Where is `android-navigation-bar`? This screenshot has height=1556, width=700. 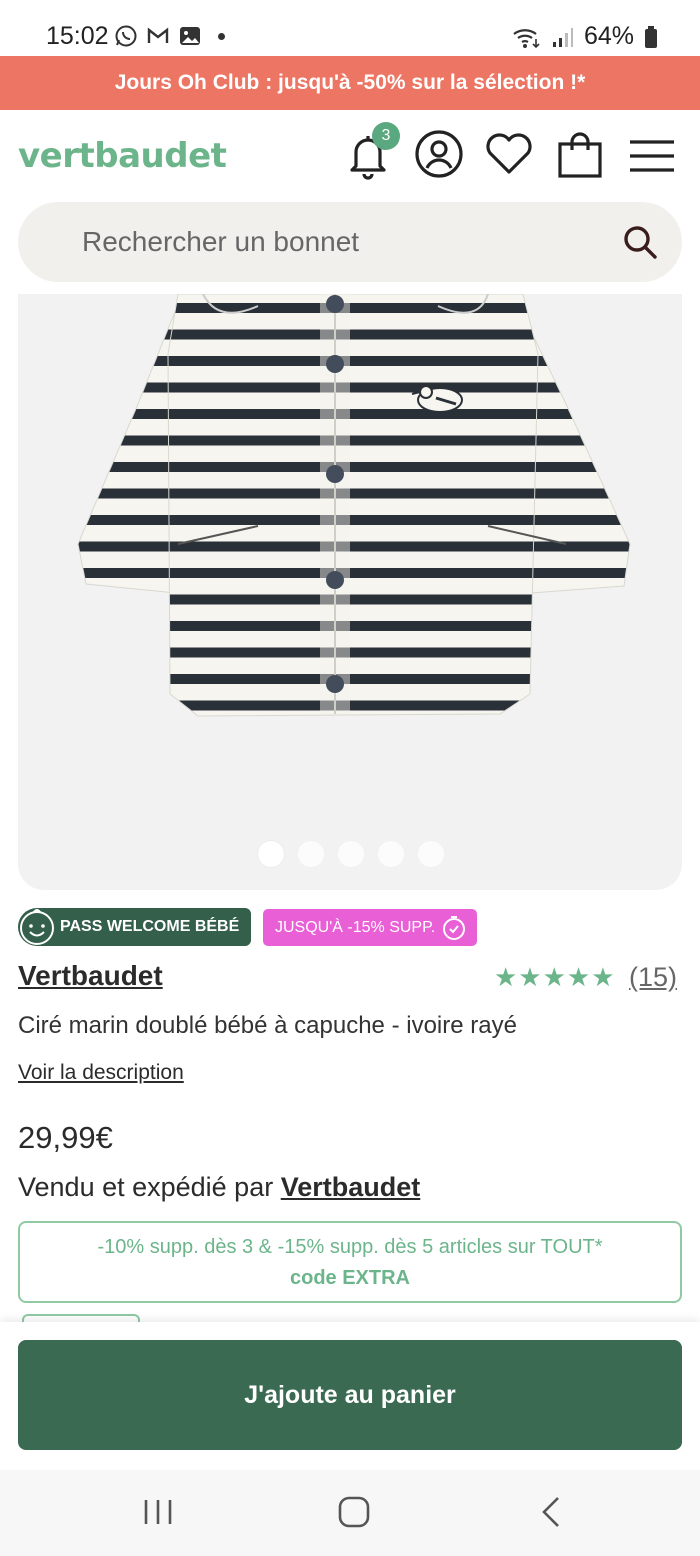 android-navigation-bar is located at coordinates (350, 1513).